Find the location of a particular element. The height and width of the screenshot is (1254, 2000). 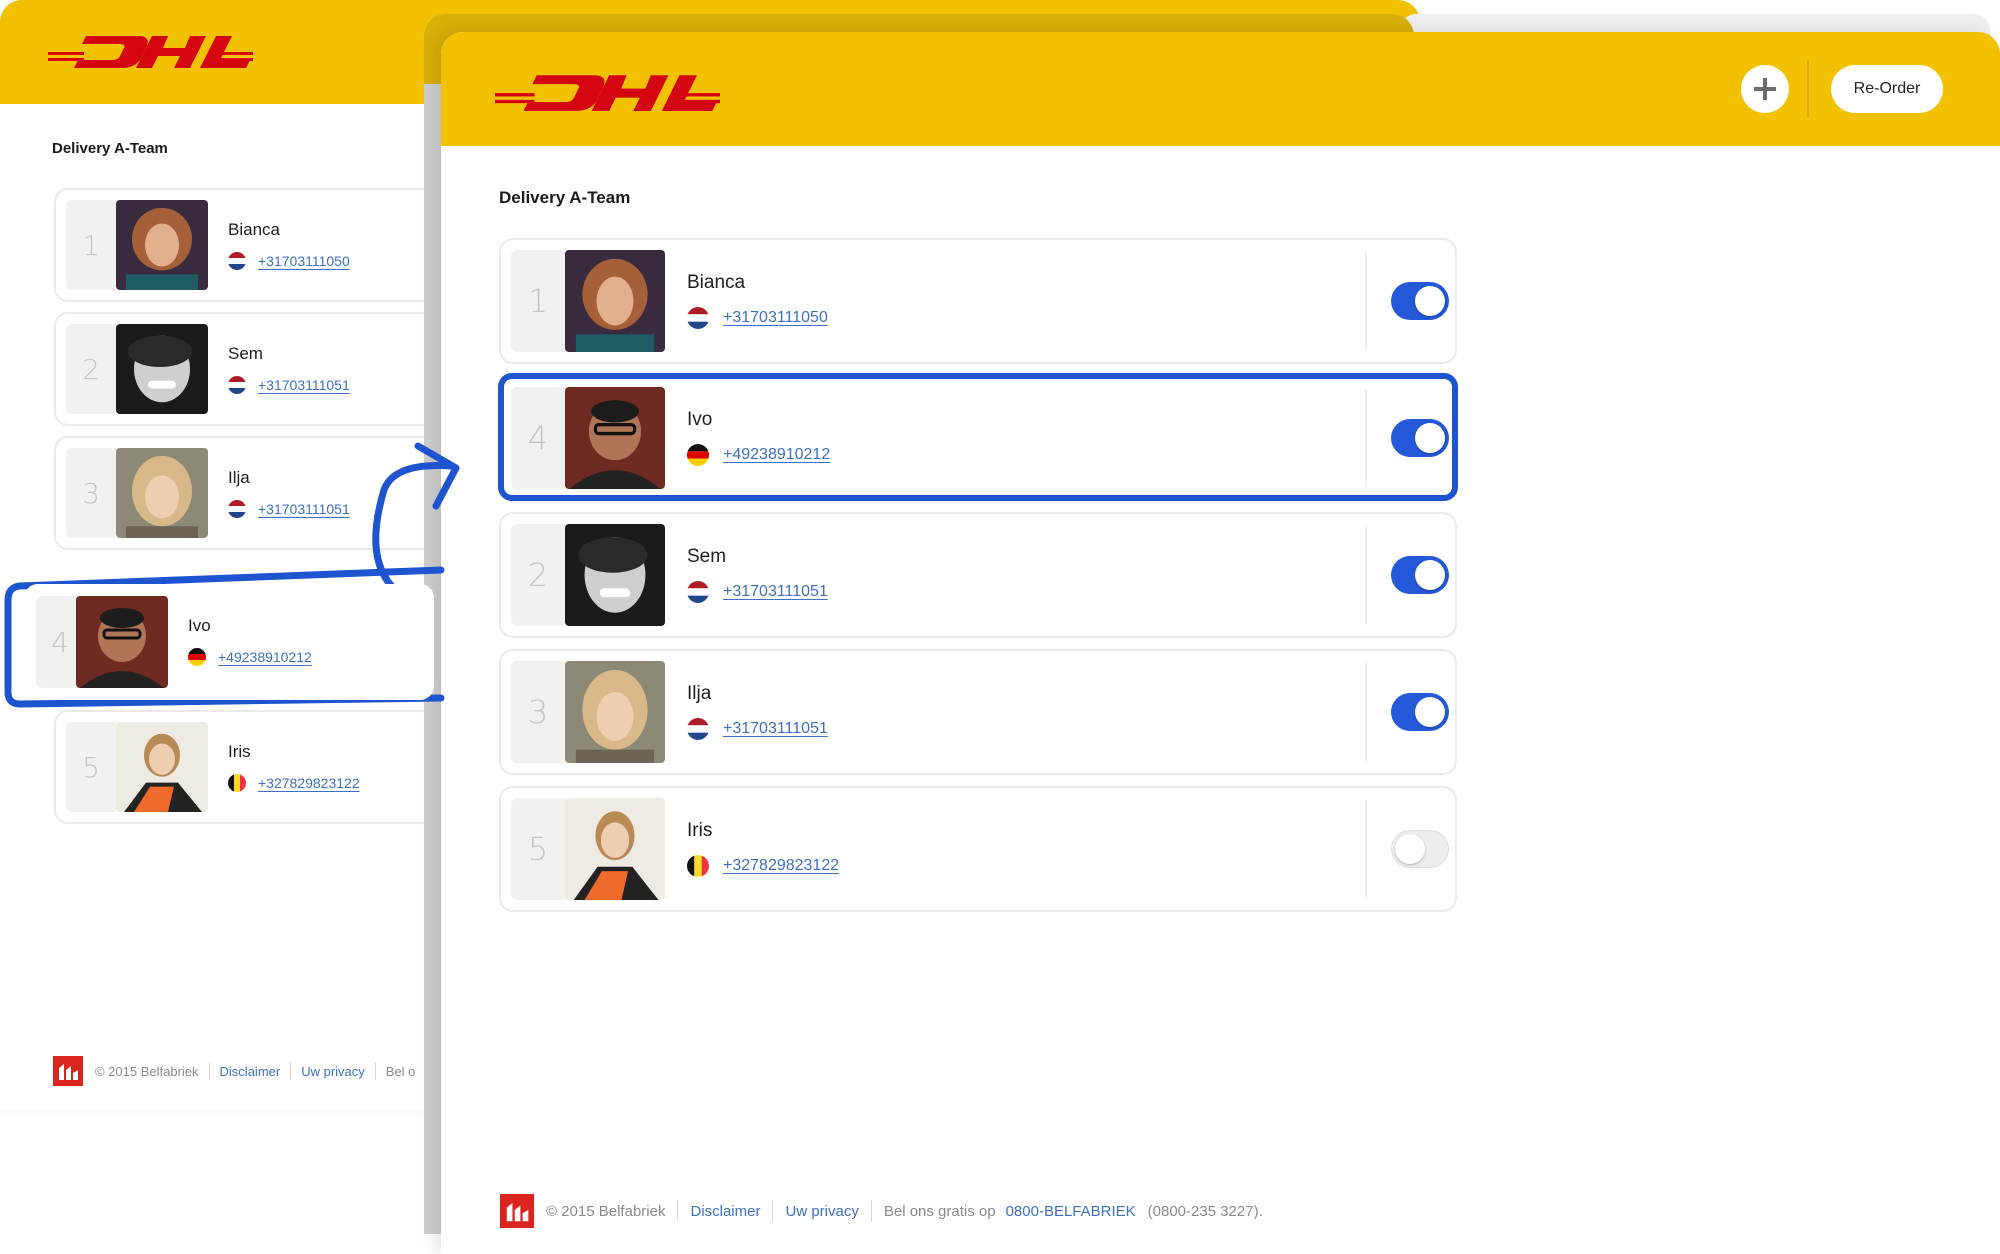

phone-link: +49238910212 is located at coordinates (265, 657).